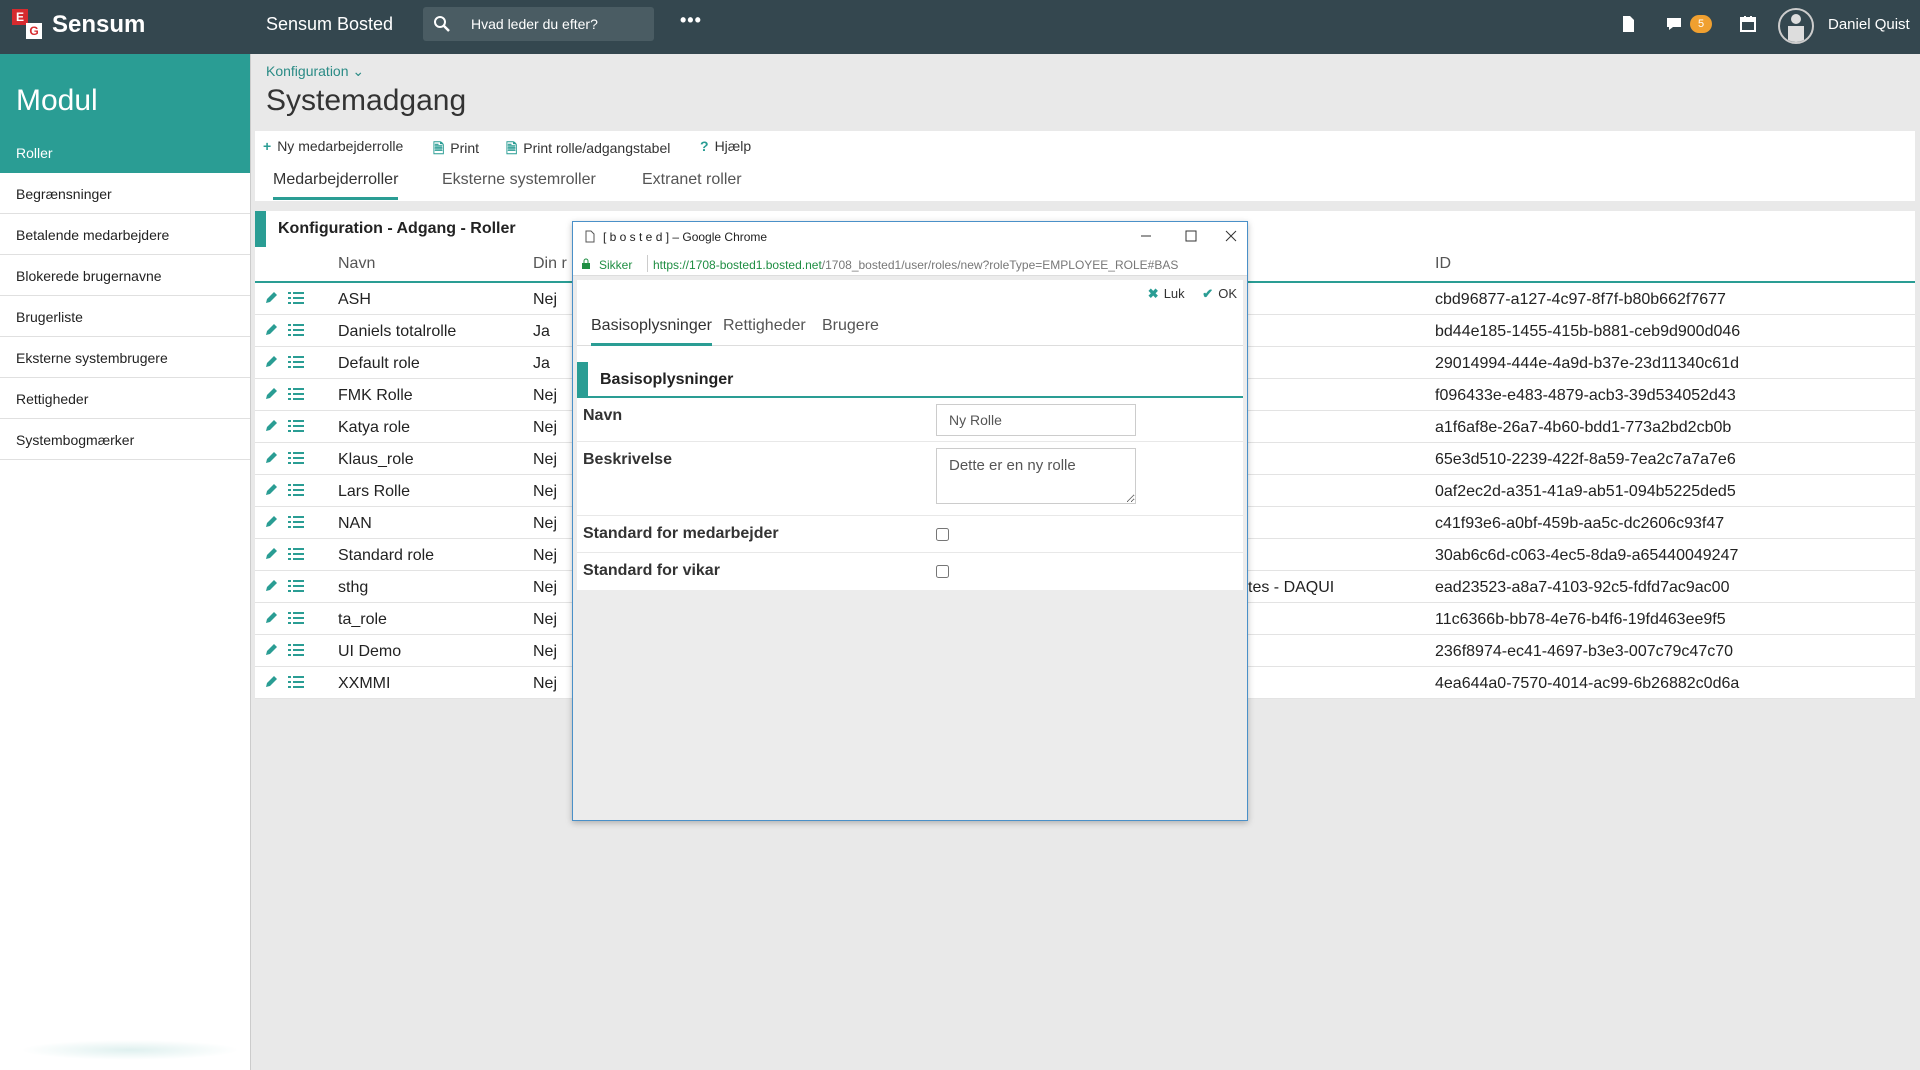 This screenshot has width=1920, height=1070. Describe the element at coordinates (125, 152) in the screenshot. I see `sidebar-item-roller: Roller` at that location.